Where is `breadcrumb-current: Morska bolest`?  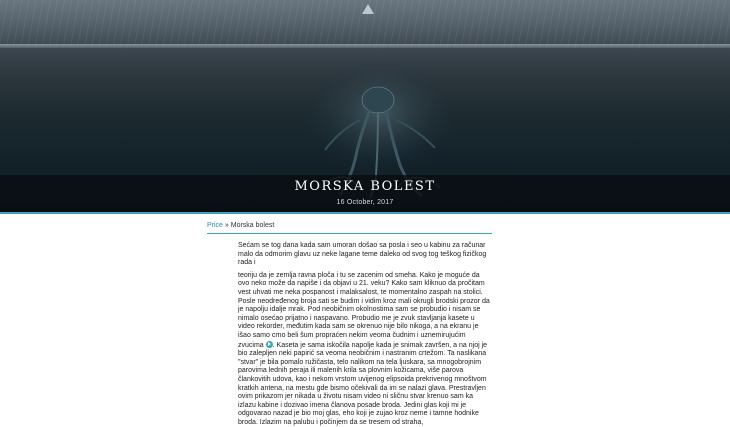
breadcrumb-current: Morska bolest is located at coordinates (252, 225).